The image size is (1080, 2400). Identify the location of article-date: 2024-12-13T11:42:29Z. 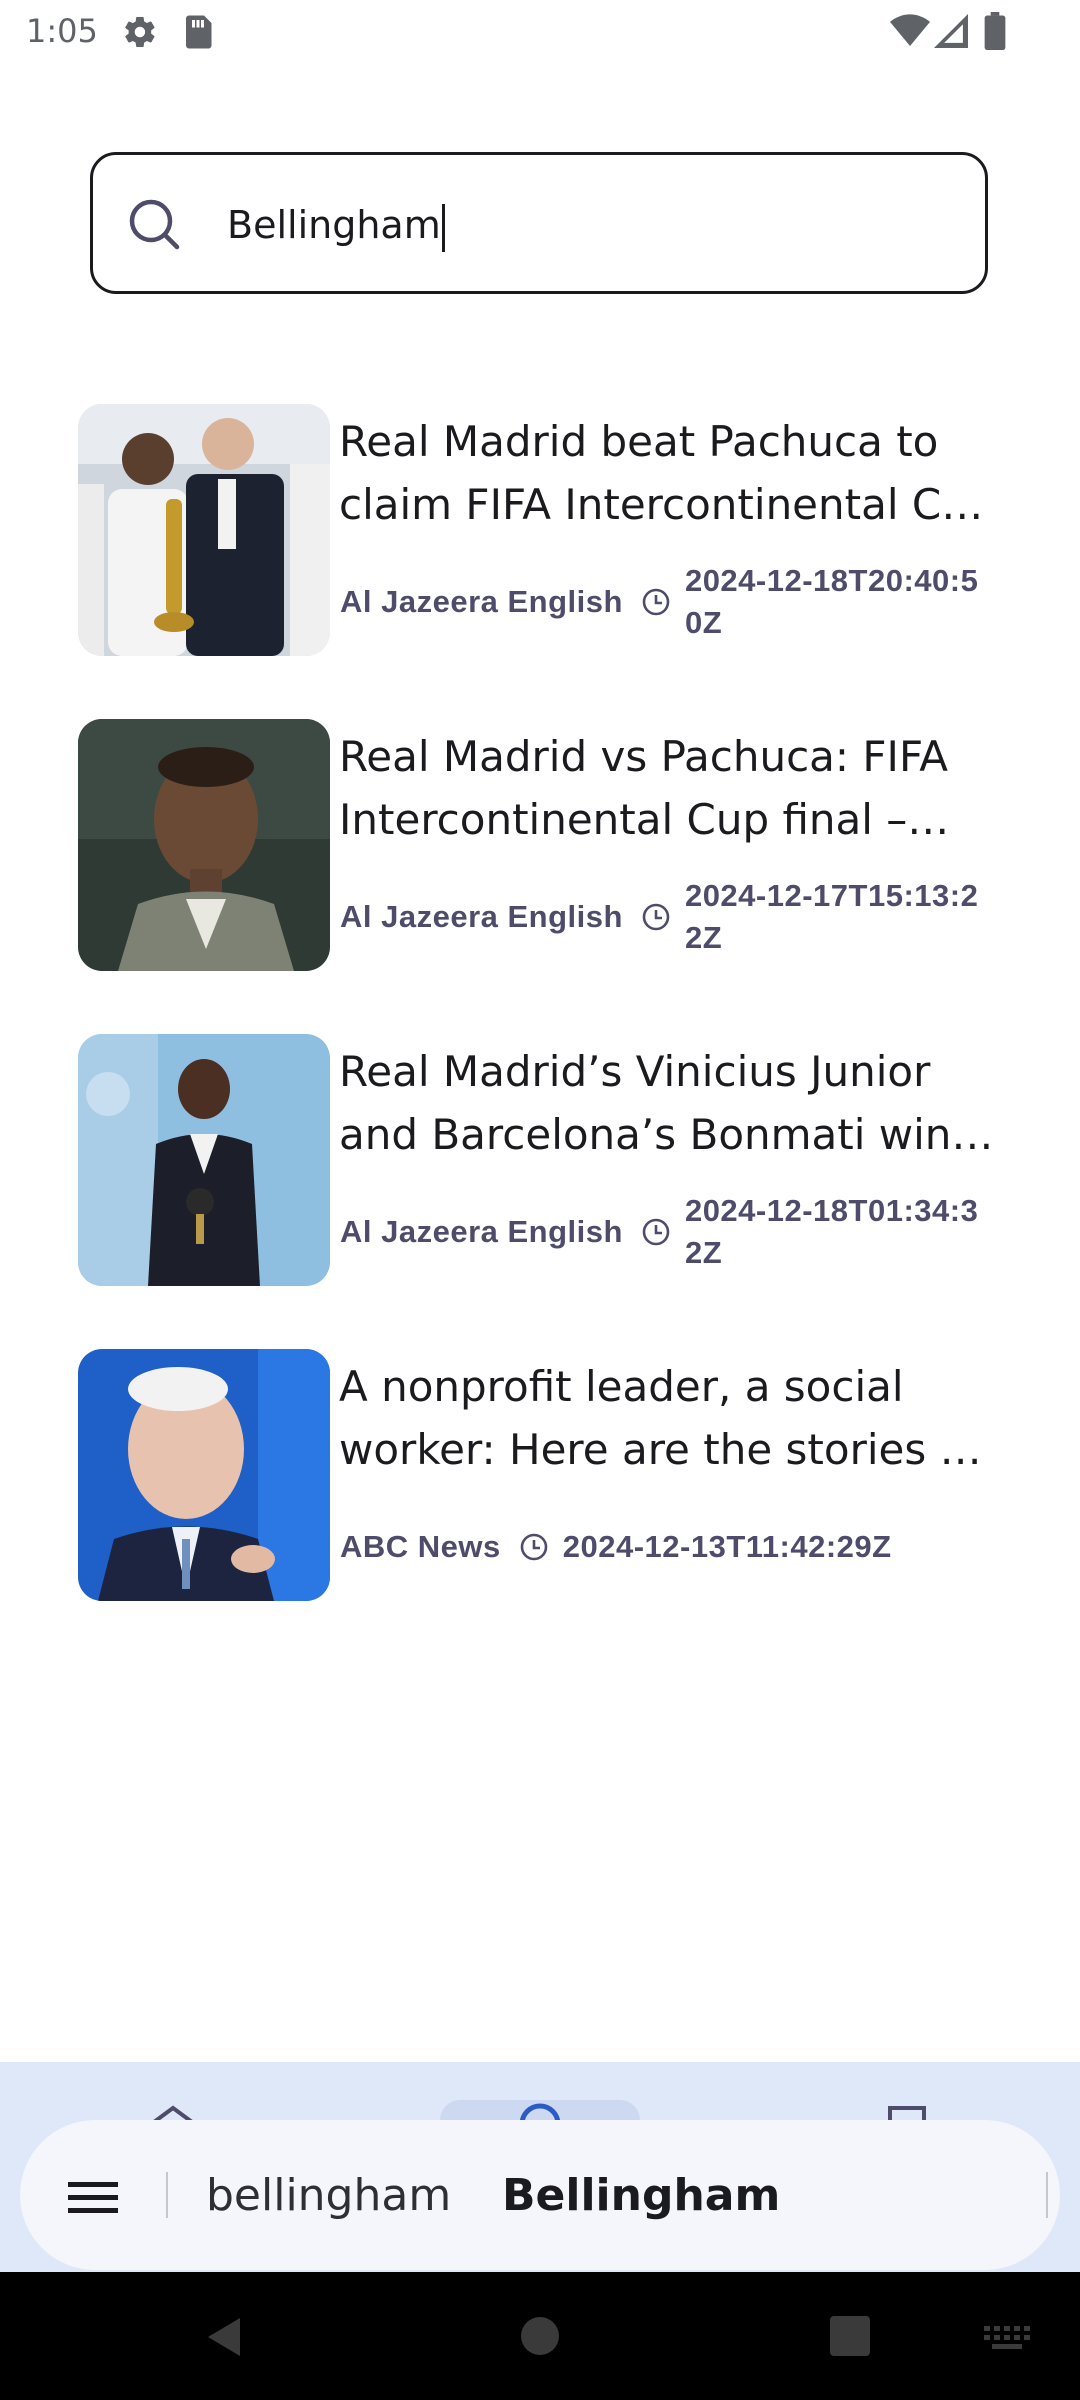
(727, 1546).